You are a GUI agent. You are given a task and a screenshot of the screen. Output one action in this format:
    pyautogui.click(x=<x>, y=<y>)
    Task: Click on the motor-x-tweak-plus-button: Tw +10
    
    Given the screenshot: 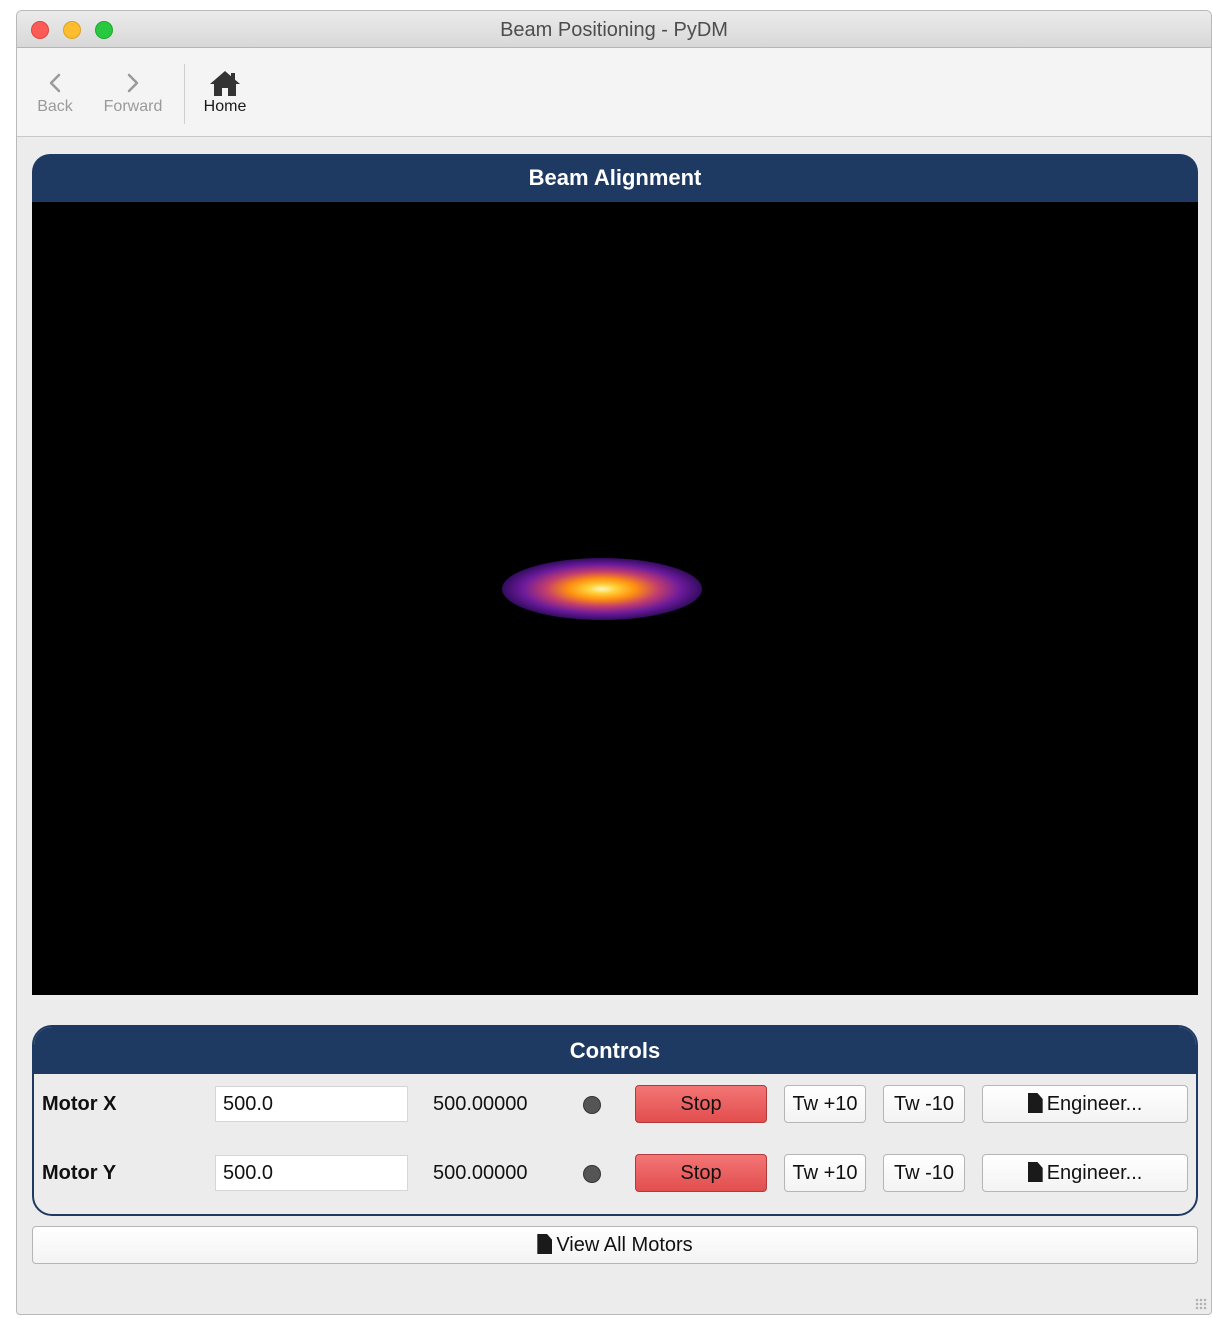 What is the action you would take?
    pyautogui.click(x=825, y=1104)
    